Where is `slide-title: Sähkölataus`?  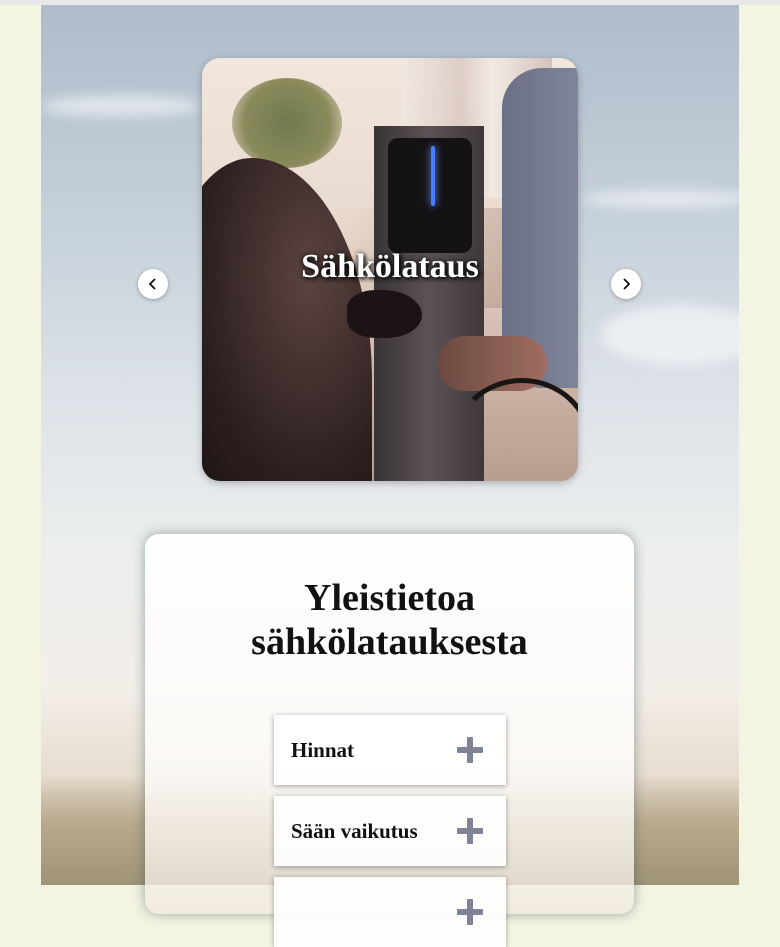
slide-title: Sähkölataus is located at coordinates (390, 266).